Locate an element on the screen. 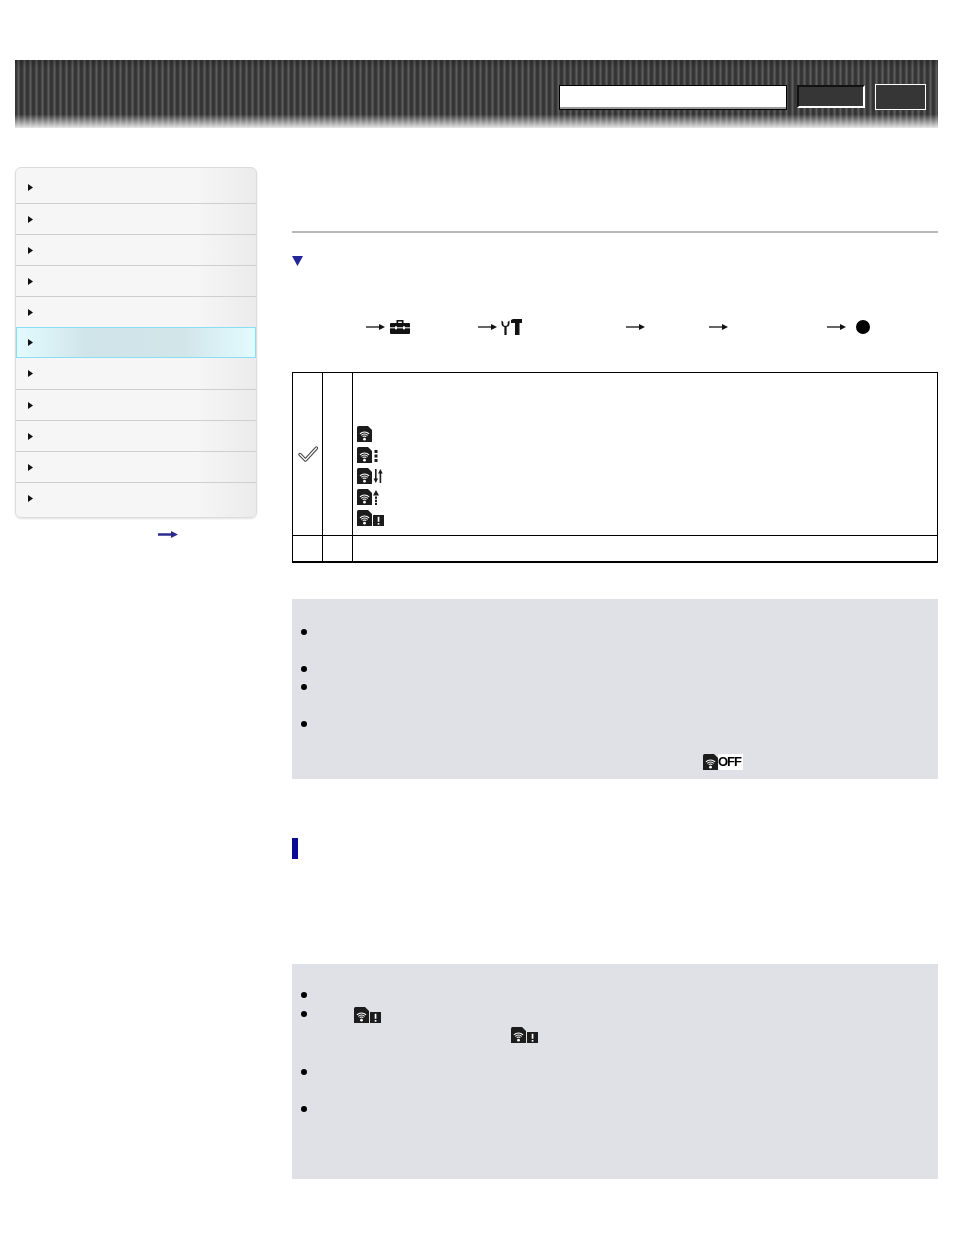 The width and height of the screenshot is (954, 1235). wifi-dots-icon is located at coordinates (367, 455).